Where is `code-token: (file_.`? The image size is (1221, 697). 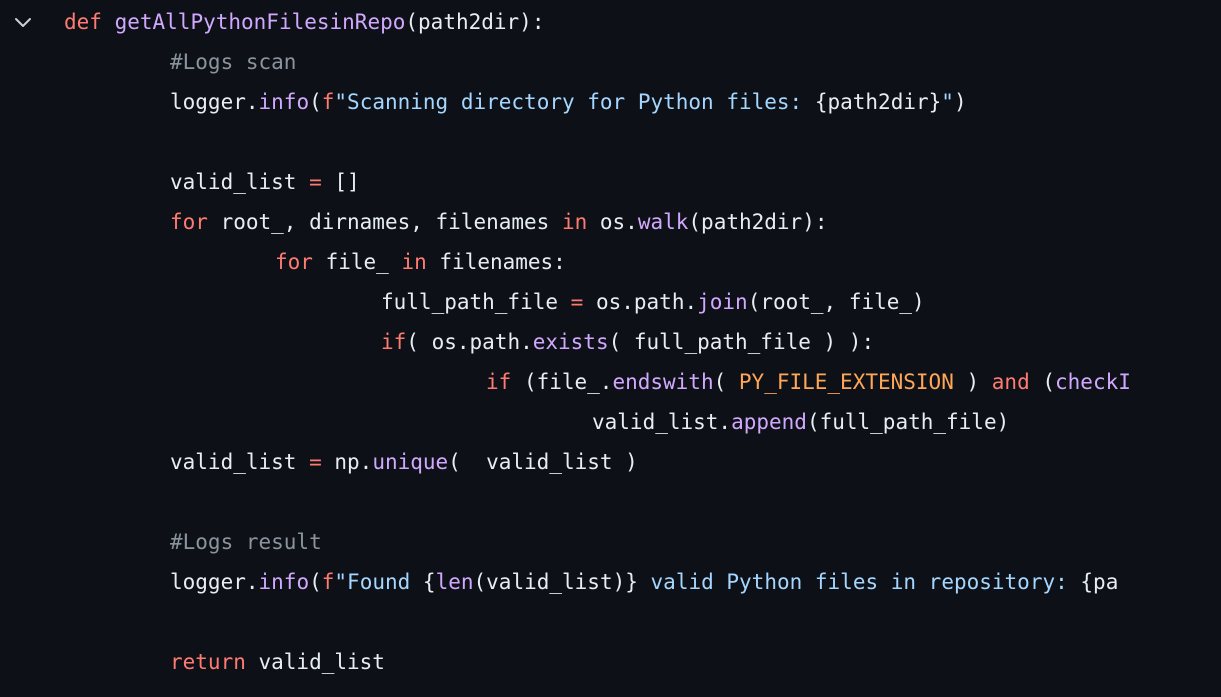
code-token: (file_. is located at coordinates (562, 382).